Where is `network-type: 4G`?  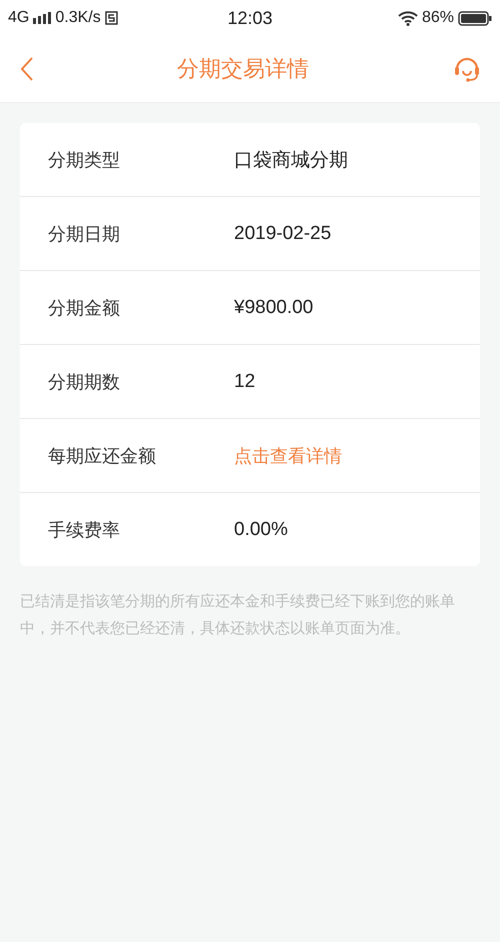 network-type: 4G is located at coordinates (19, 18).